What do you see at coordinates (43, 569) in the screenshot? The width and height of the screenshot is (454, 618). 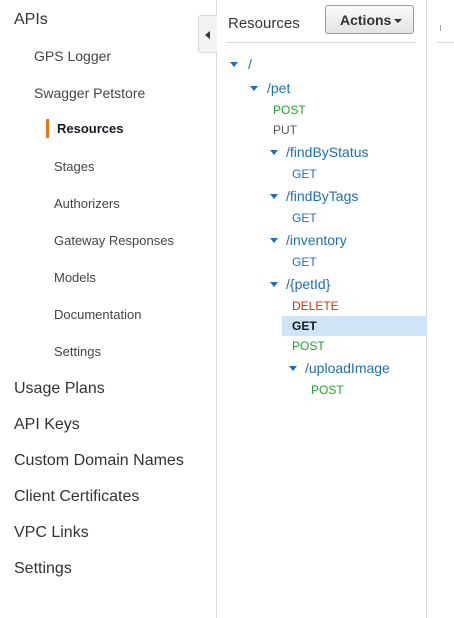 I see `nav-settings: Settings` at bounding box center [43, 569].